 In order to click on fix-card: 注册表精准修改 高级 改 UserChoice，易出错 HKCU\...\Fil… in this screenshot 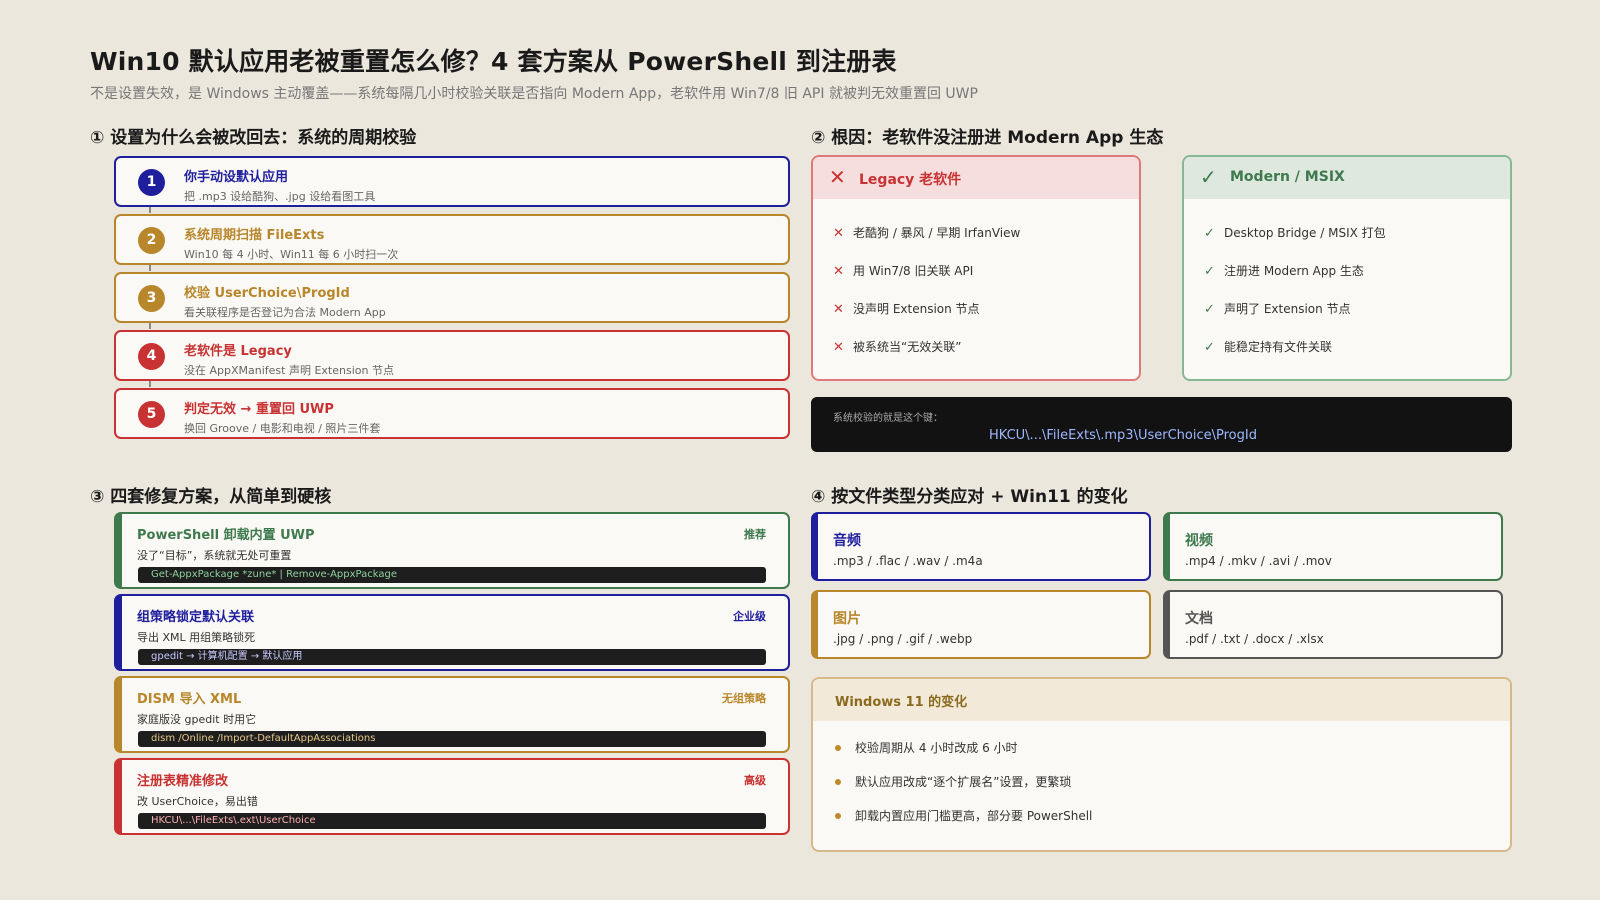, I will do `click(452, 796)`.